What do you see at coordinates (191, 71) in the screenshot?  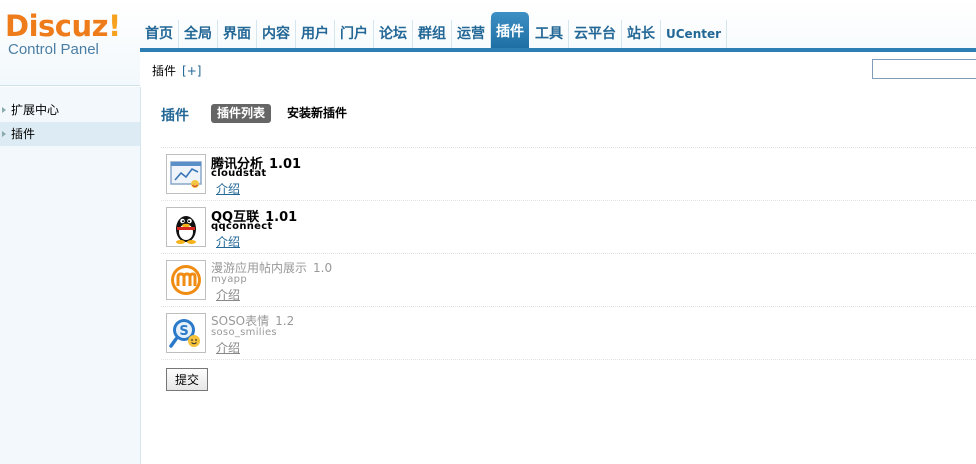 I see `add-shortcut-link: [+]` at bounding box center [191, 71].